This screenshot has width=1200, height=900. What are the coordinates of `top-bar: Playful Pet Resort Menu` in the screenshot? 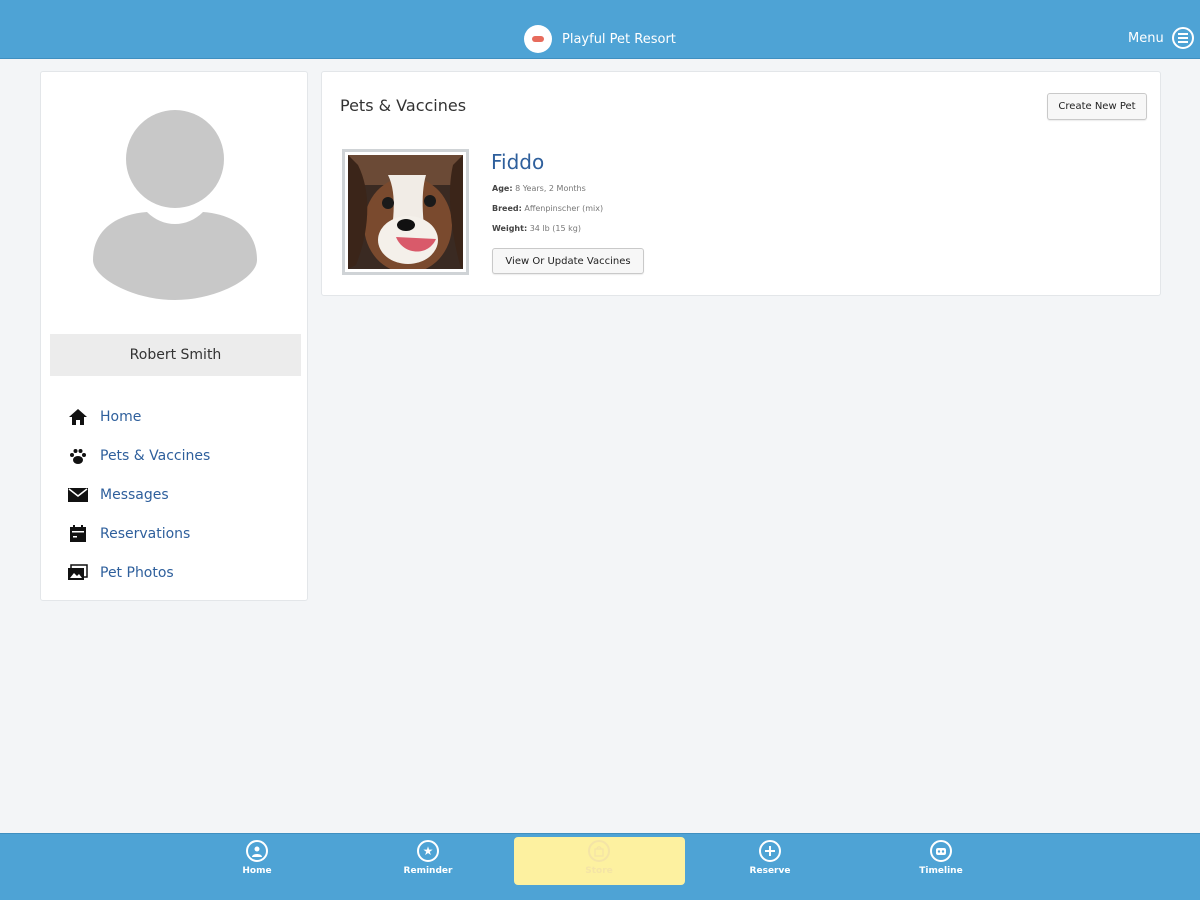 It's located at (600, 29).